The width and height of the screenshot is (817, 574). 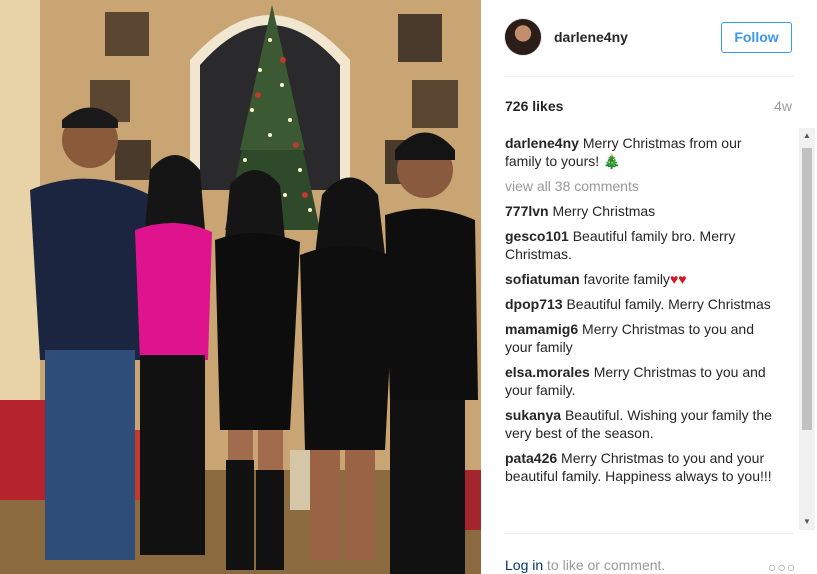 What do you see at coordinates (626, 279) in the screenshot?
I see `comment-text: favorite family` at bounding box center [626, 279].